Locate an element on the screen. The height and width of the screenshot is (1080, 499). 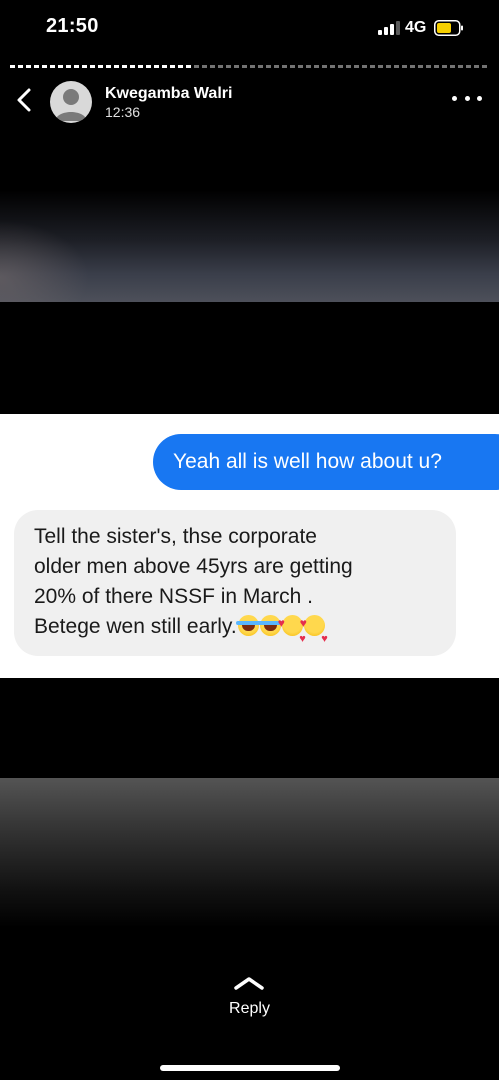
story-progress-fill is located at coordinates (101, 66).